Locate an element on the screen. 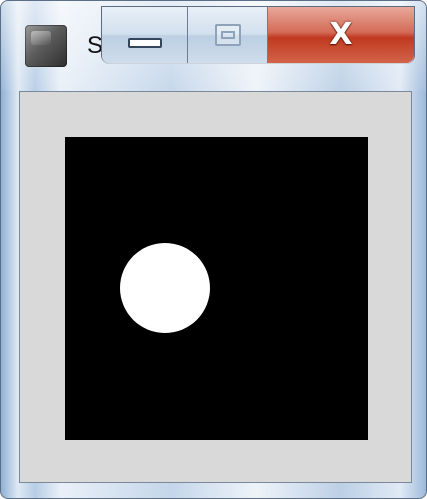 The image size is (427, 499). caption-buttons: X is located at coordinates (258, 35).